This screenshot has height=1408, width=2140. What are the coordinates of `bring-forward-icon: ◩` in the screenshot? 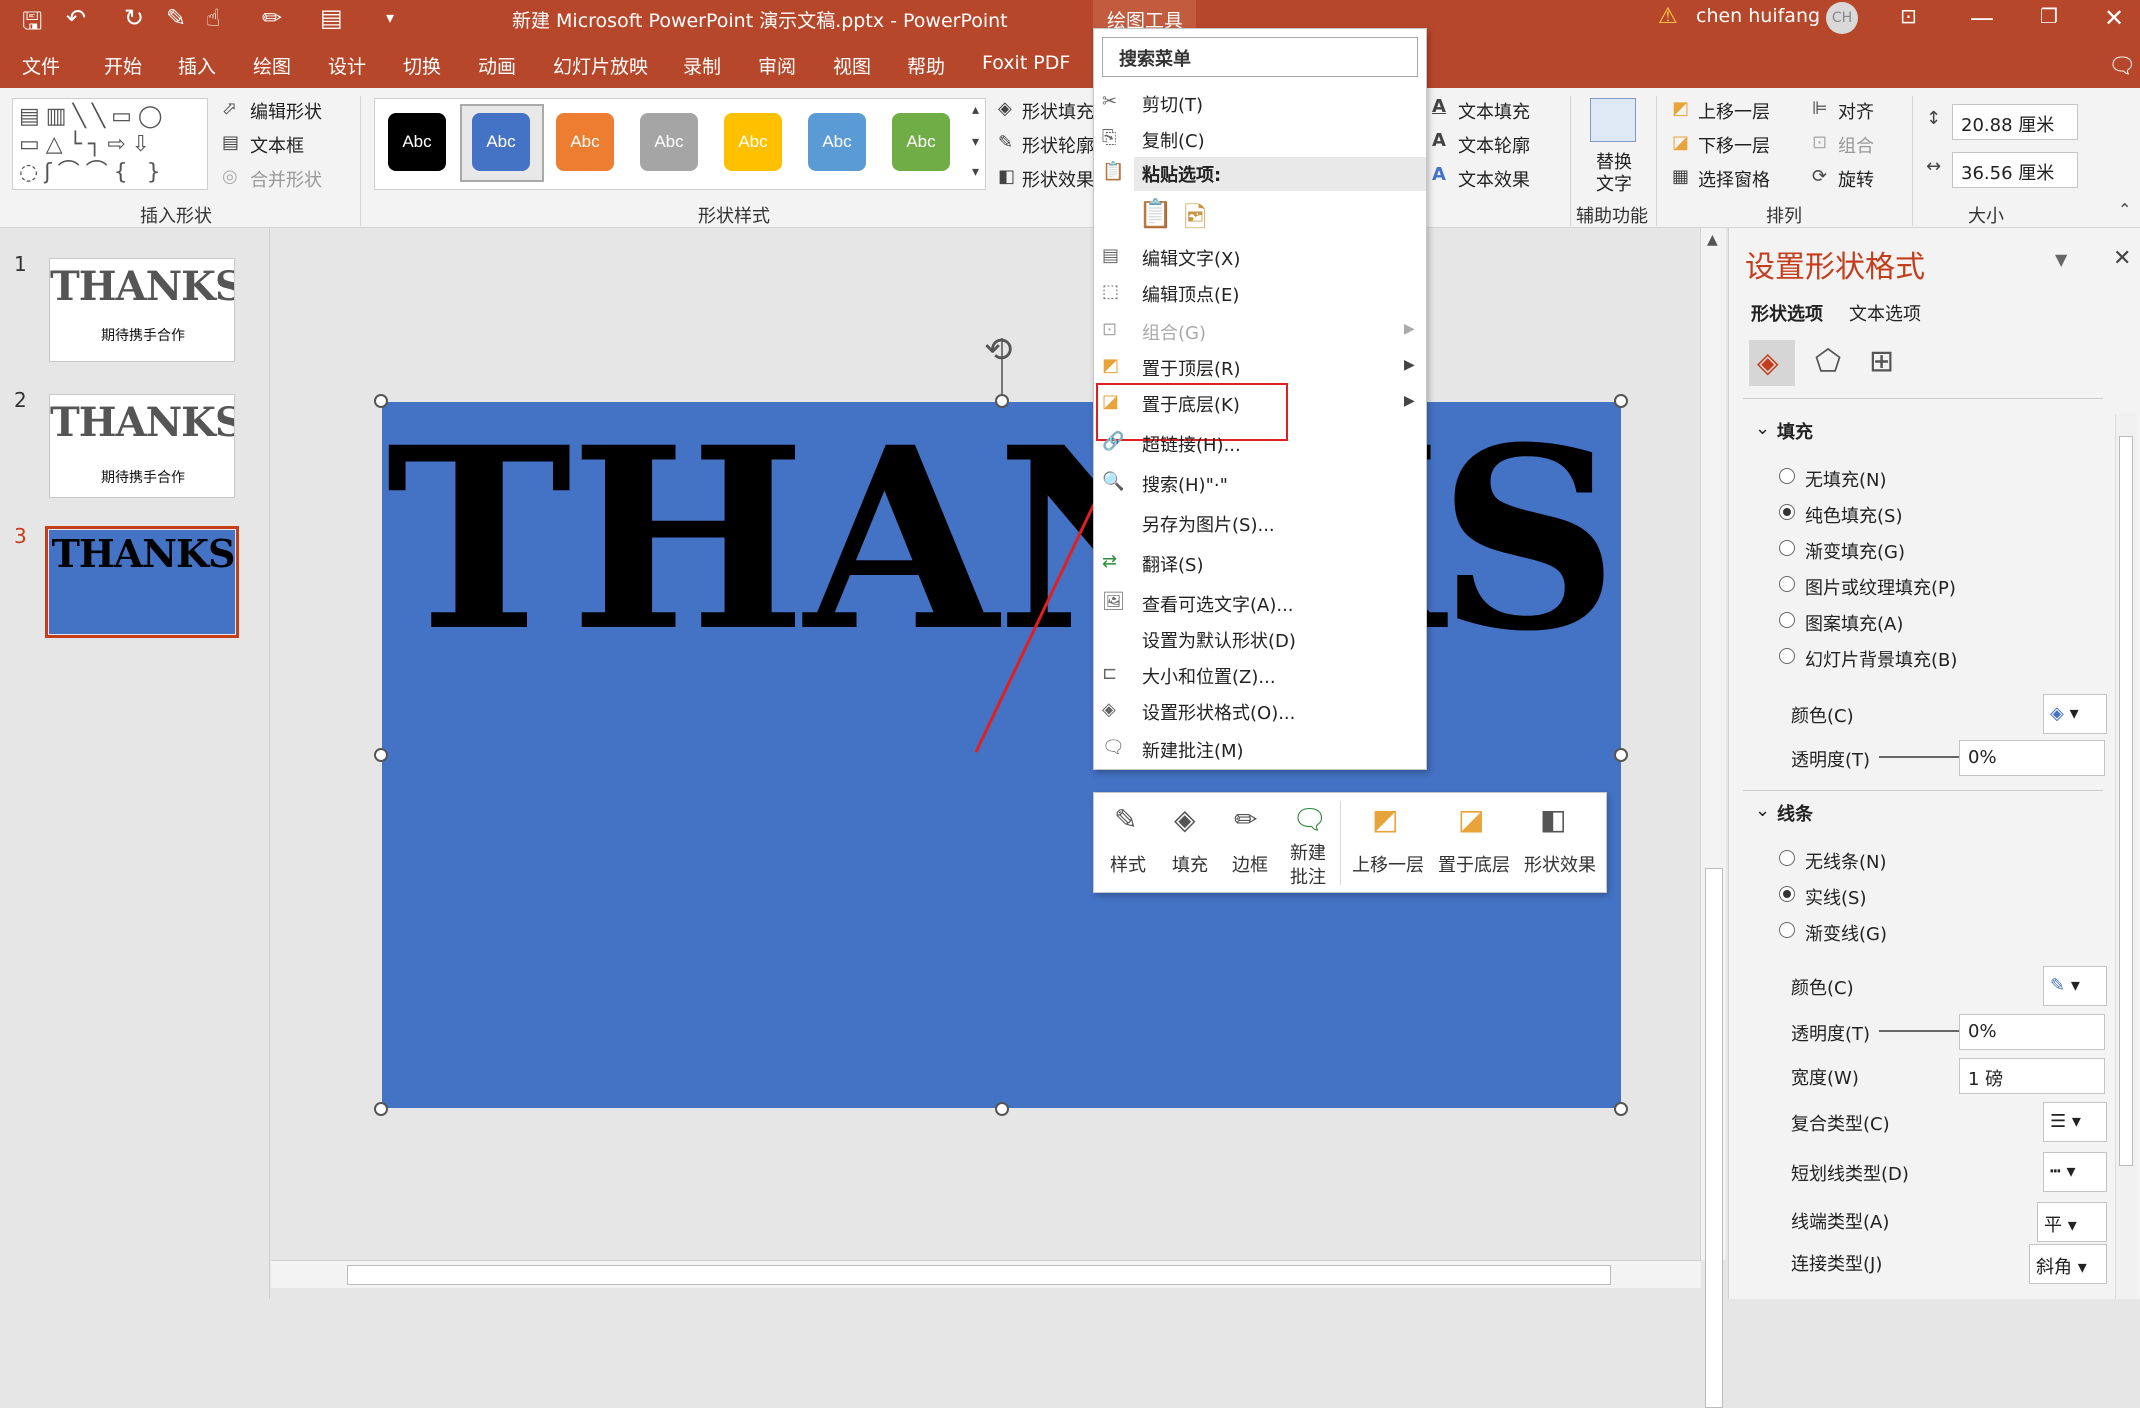 It's located at (1680, 108).